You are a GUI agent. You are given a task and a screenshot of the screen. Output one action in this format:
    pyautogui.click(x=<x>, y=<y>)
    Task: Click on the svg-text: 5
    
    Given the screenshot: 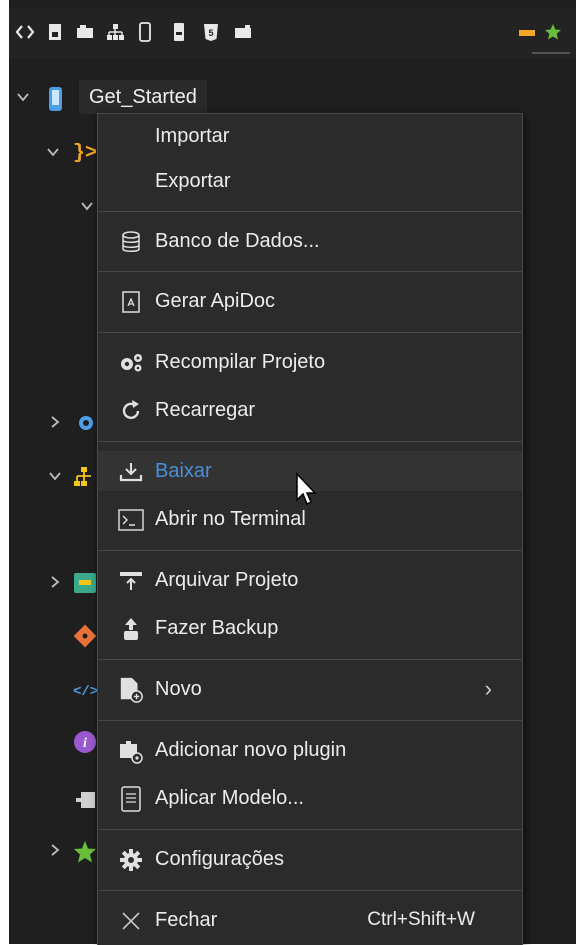 What is the action you would take?
    pyautogui.click(x=210, y=33)
    